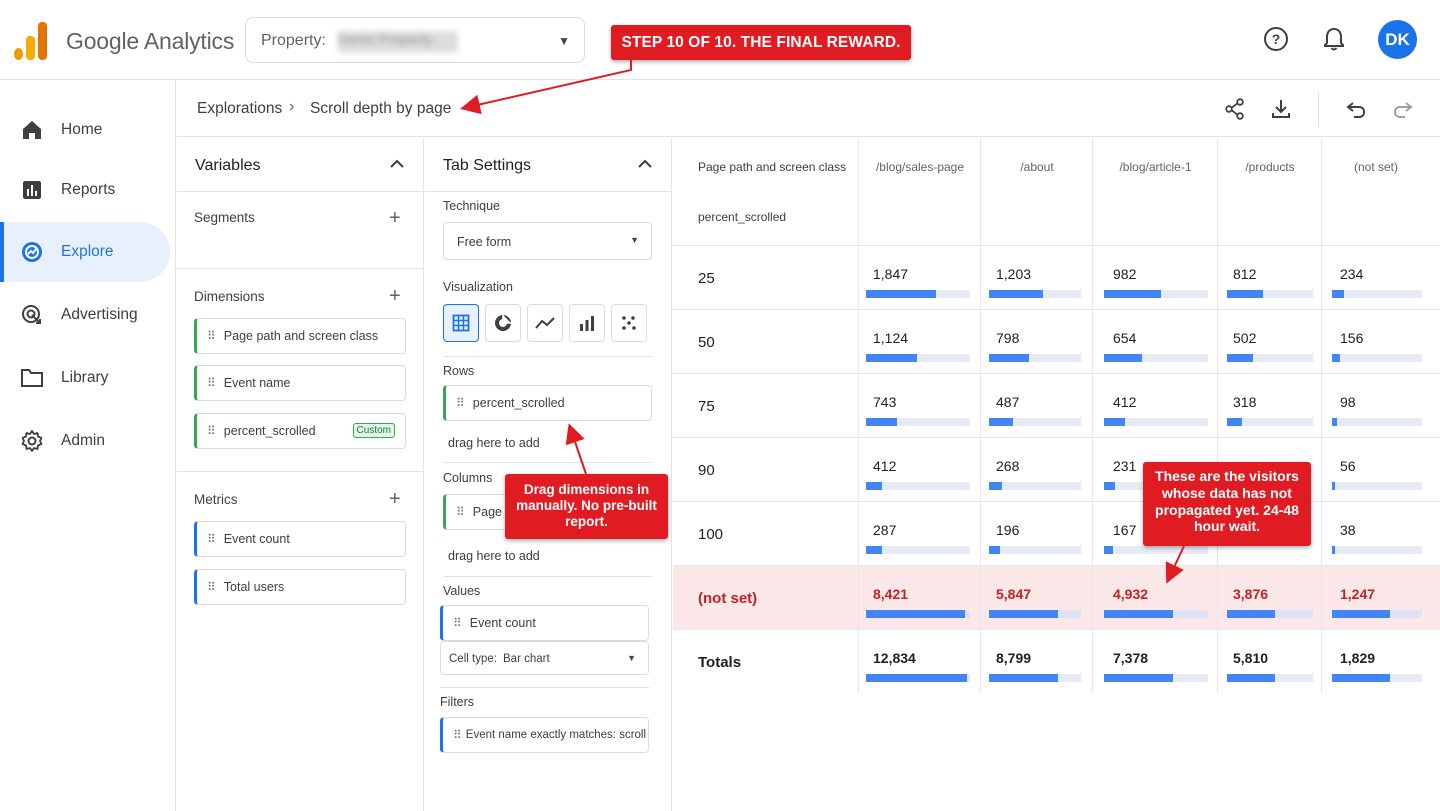 The height and width of the screenshot is (811, 1440). I want to click on row-label: 75, so click(706, 406).